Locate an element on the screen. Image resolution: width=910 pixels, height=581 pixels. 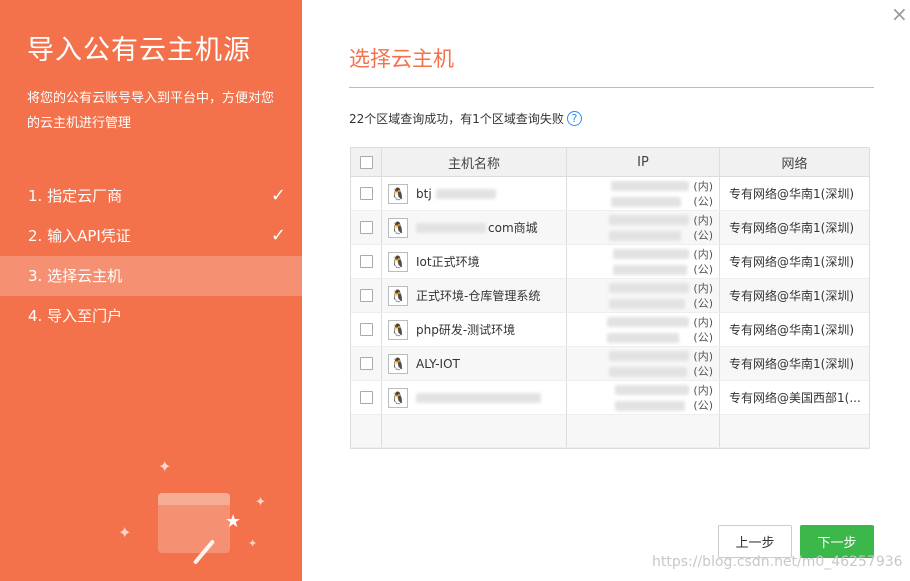
table-row: 🐧 com商城 (内) (公) 专有网络@华南1(深圳) is located at coordinates (610, 228).